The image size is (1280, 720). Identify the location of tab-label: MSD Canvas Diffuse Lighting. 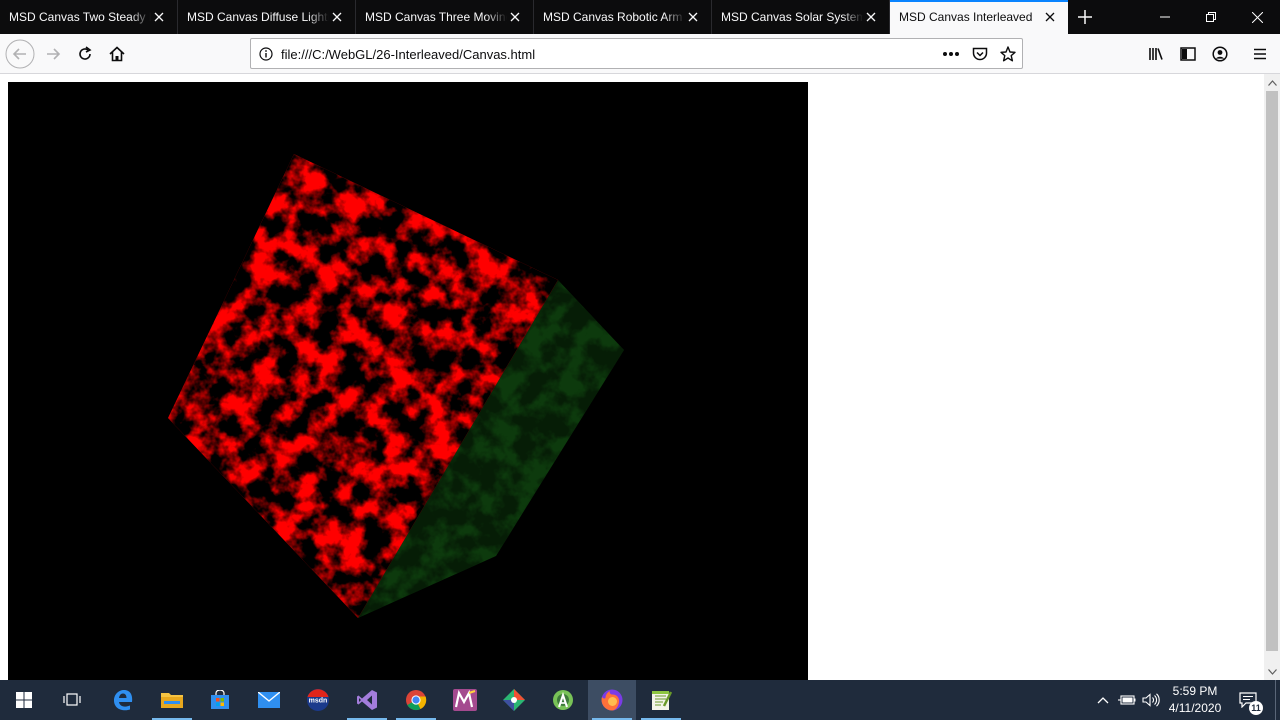
(258, 17).